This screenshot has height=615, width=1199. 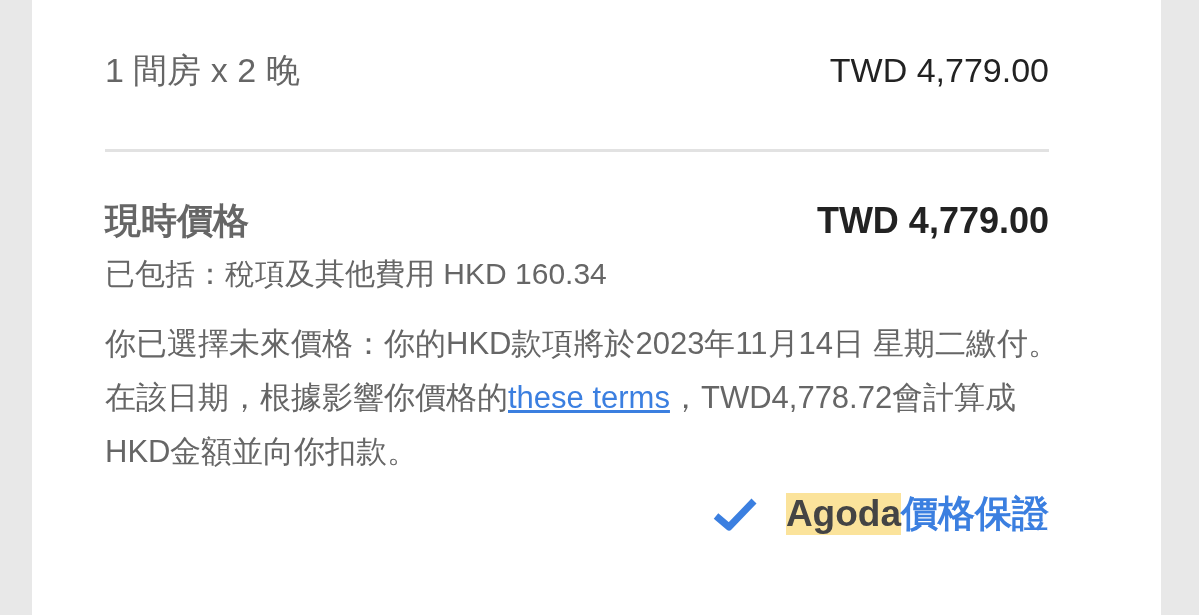 I want to click on price-guarantee-link: 價格保證, so click(x=975, y=514).